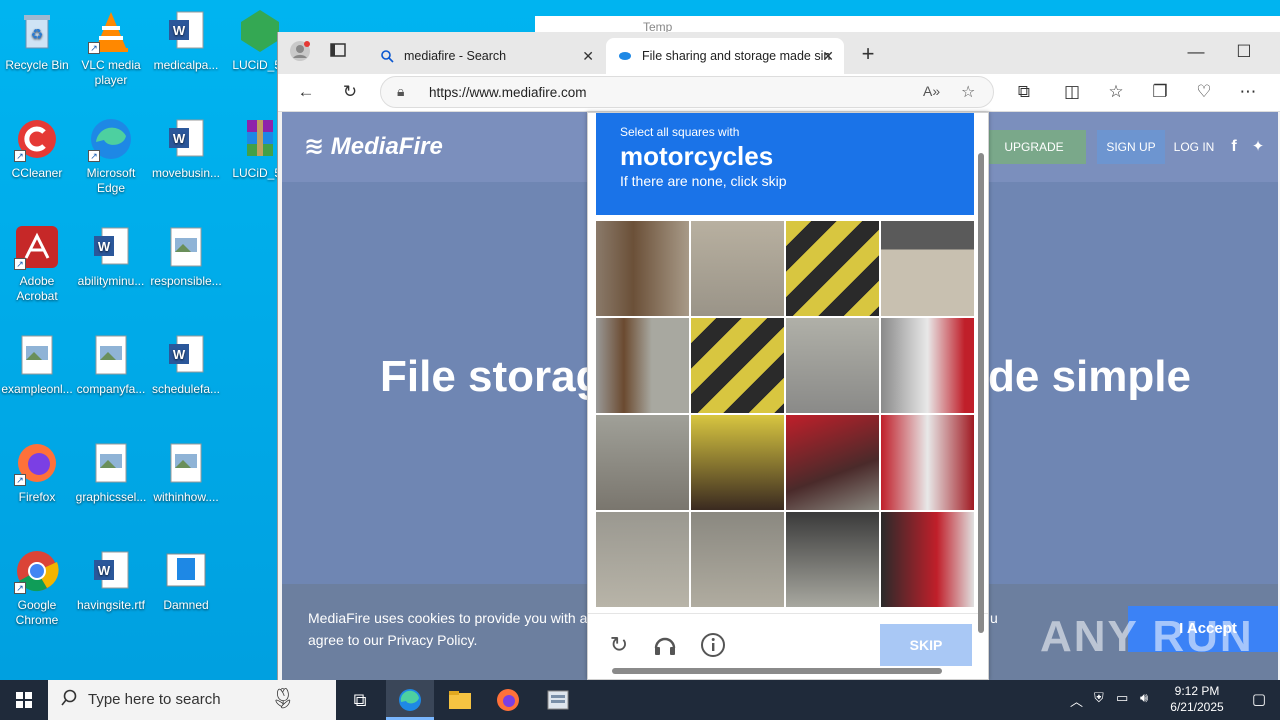  Describe the element at coordinates (37, 65) in the screenshot. I see `desktop-icon-label: Recycle Bin` at that location.